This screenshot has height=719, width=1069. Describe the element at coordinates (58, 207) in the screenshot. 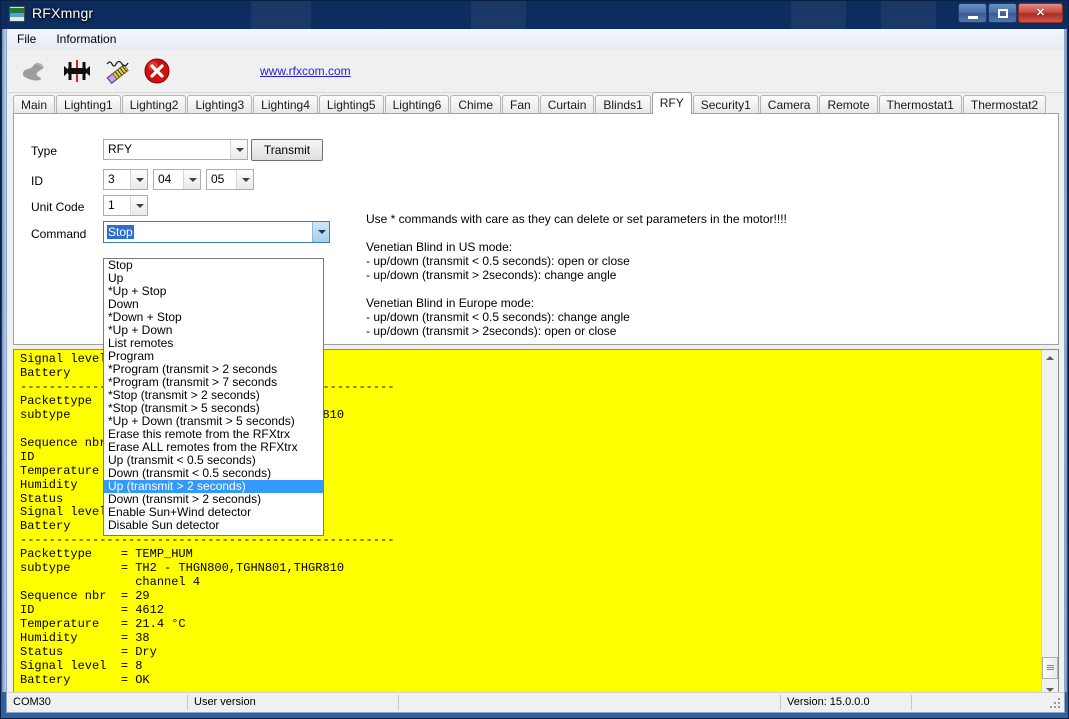

I see `unit-code-label: Unit Code` at that location.